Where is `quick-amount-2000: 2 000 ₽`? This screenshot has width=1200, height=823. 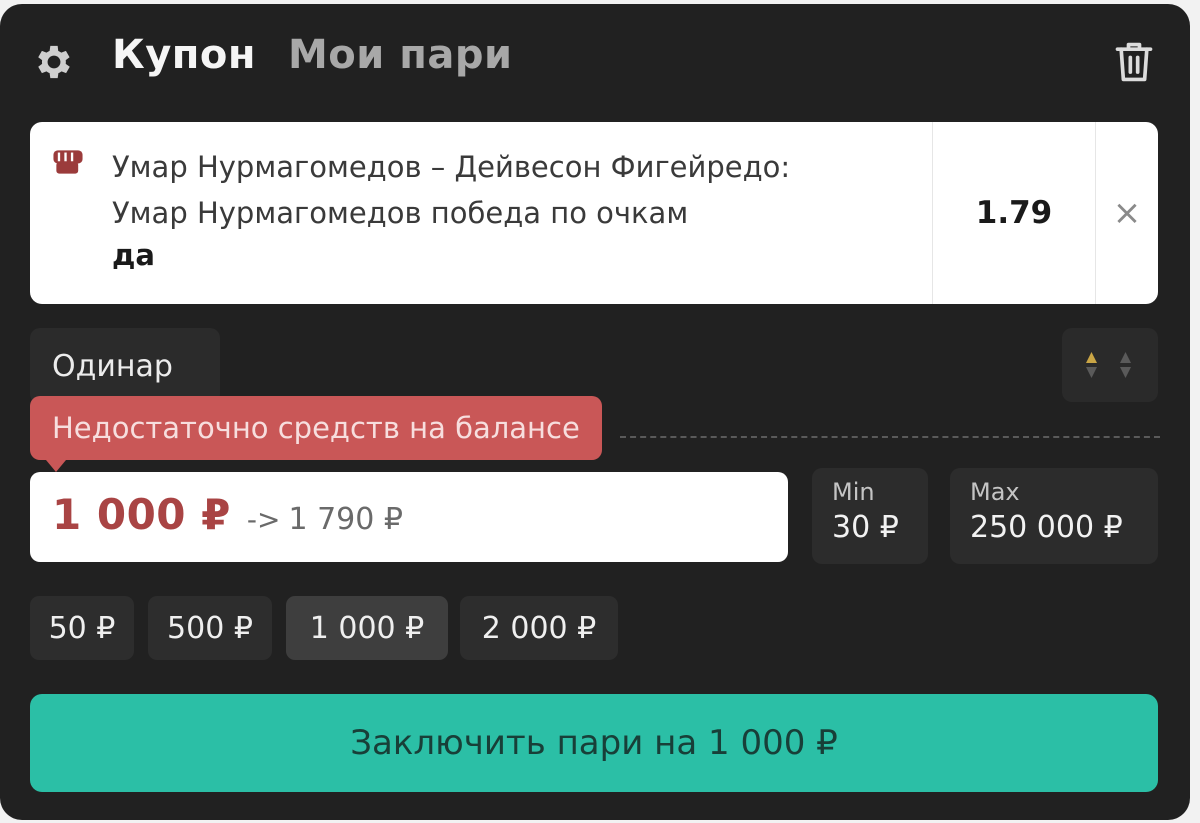
quick-amount-2000: 2 000 ₽ is located at coordinates (539, 628).